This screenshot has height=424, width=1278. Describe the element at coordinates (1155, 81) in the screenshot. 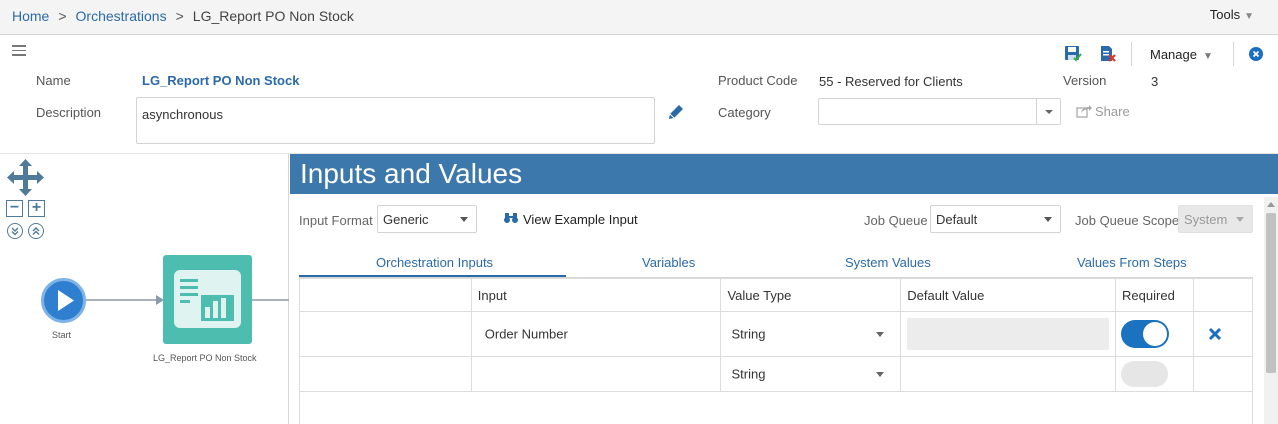

I see `version-value: 3` at that location.